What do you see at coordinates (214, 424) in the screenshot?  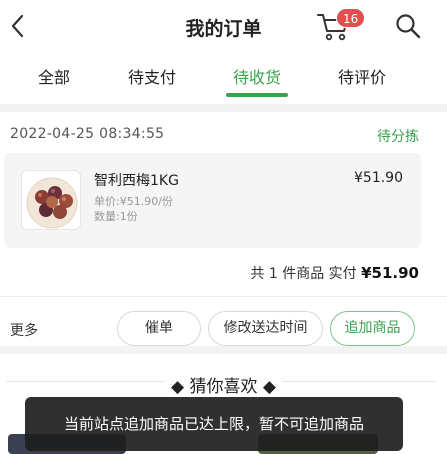 I see `toast-message: 当前站点追加商品已达上限，暂不可追加商品` at bounding box center [214, 424].